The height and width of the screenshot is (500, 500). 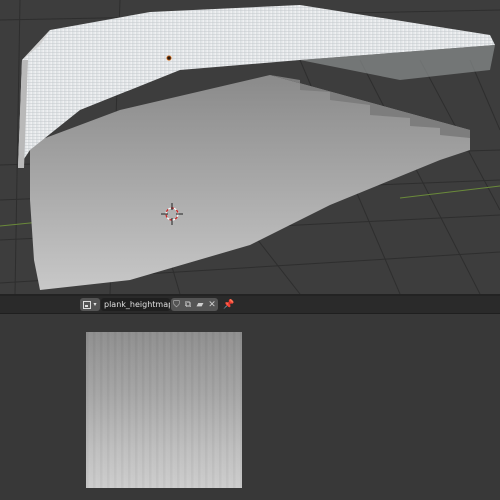 What do you see at coordinates (95, 304) in the screenshot?
I see `chevron-down-icon: ▾` at bounding box center [95, 304].